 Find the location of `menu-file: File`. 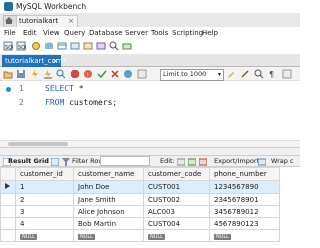

menu-file: File is located at coordinates (10, 33).